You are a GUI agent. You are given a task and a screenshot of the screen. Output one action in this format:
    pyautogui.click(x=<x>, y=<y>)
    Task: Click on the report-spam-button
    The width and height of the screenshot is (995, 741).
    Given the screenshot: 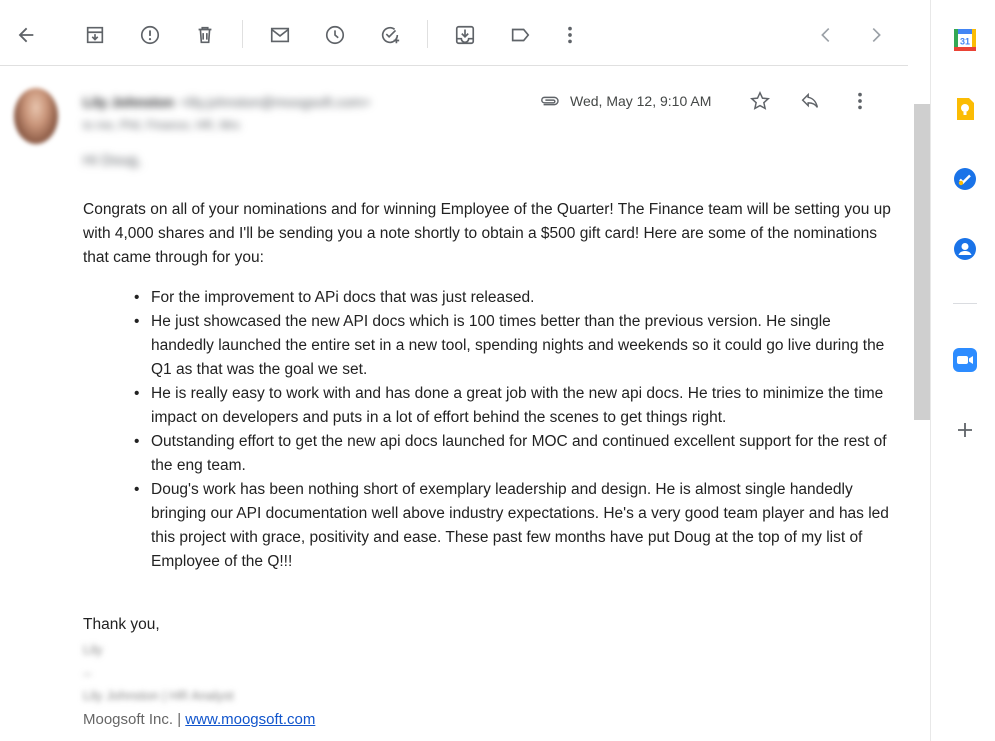 What is the action you would take?
    pyautogui.click(x=150, y=35)
    